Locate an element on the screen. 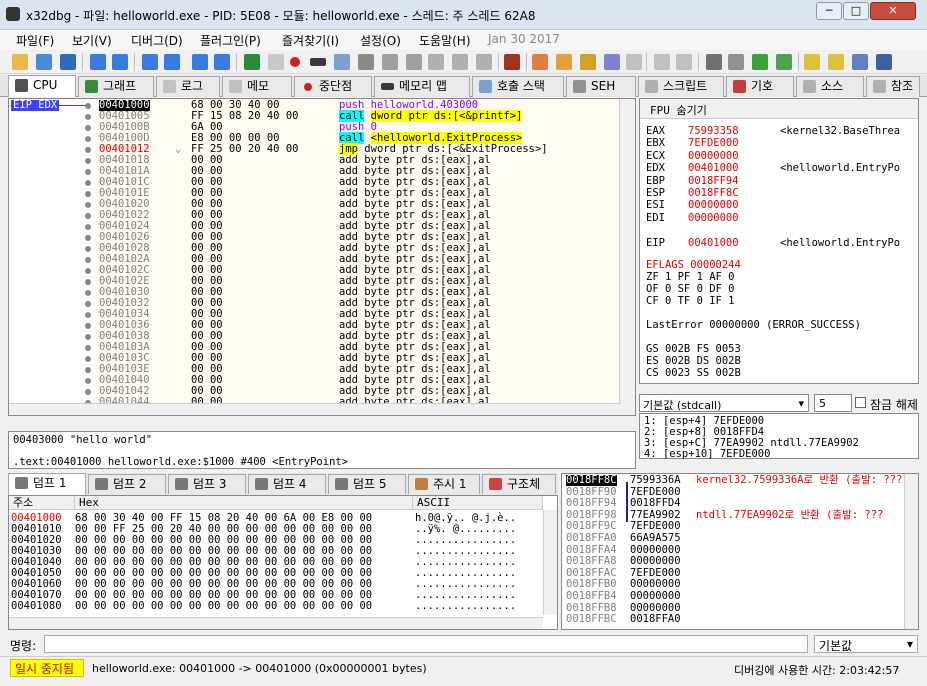  donate-icon is located at coordinates (884, 62).